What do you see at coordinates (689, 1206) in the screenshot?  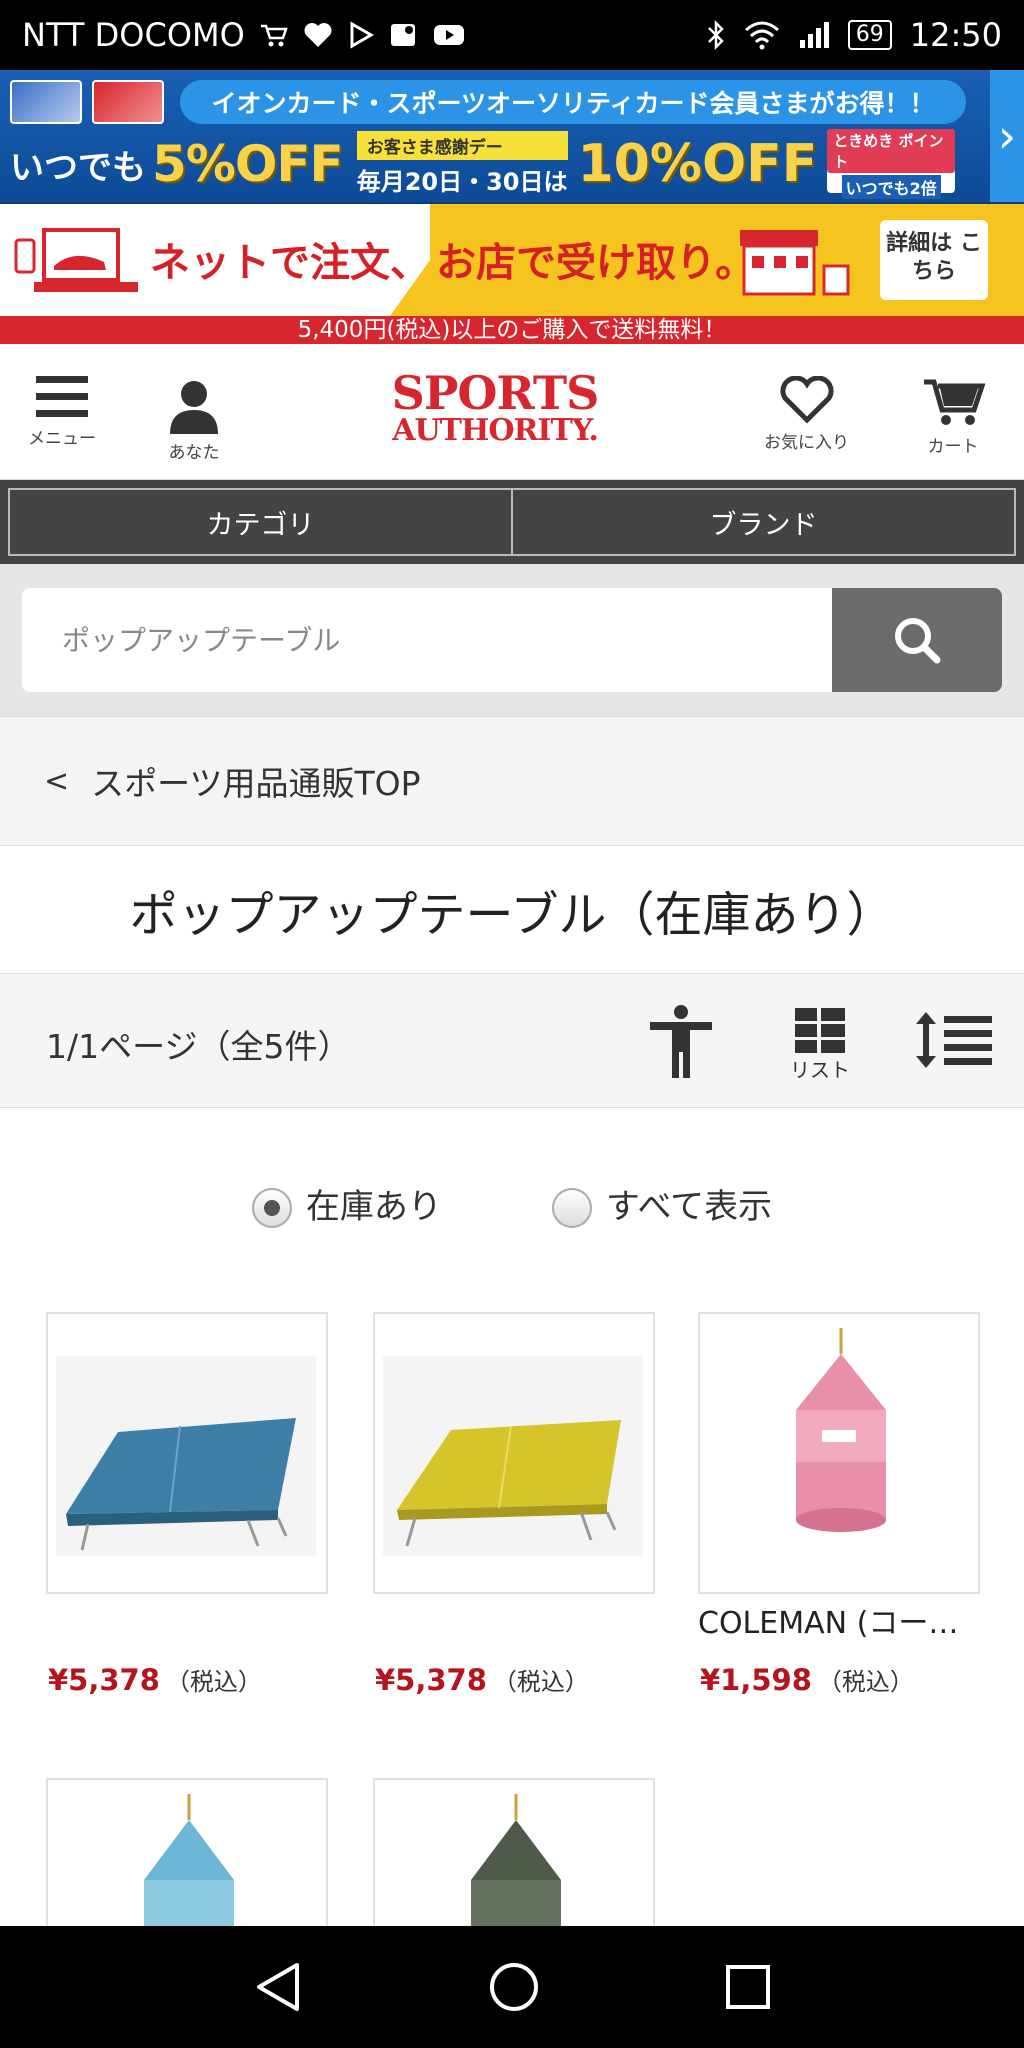 I see `show-all-label: すべて表示` at bounding box center [689, 1206].